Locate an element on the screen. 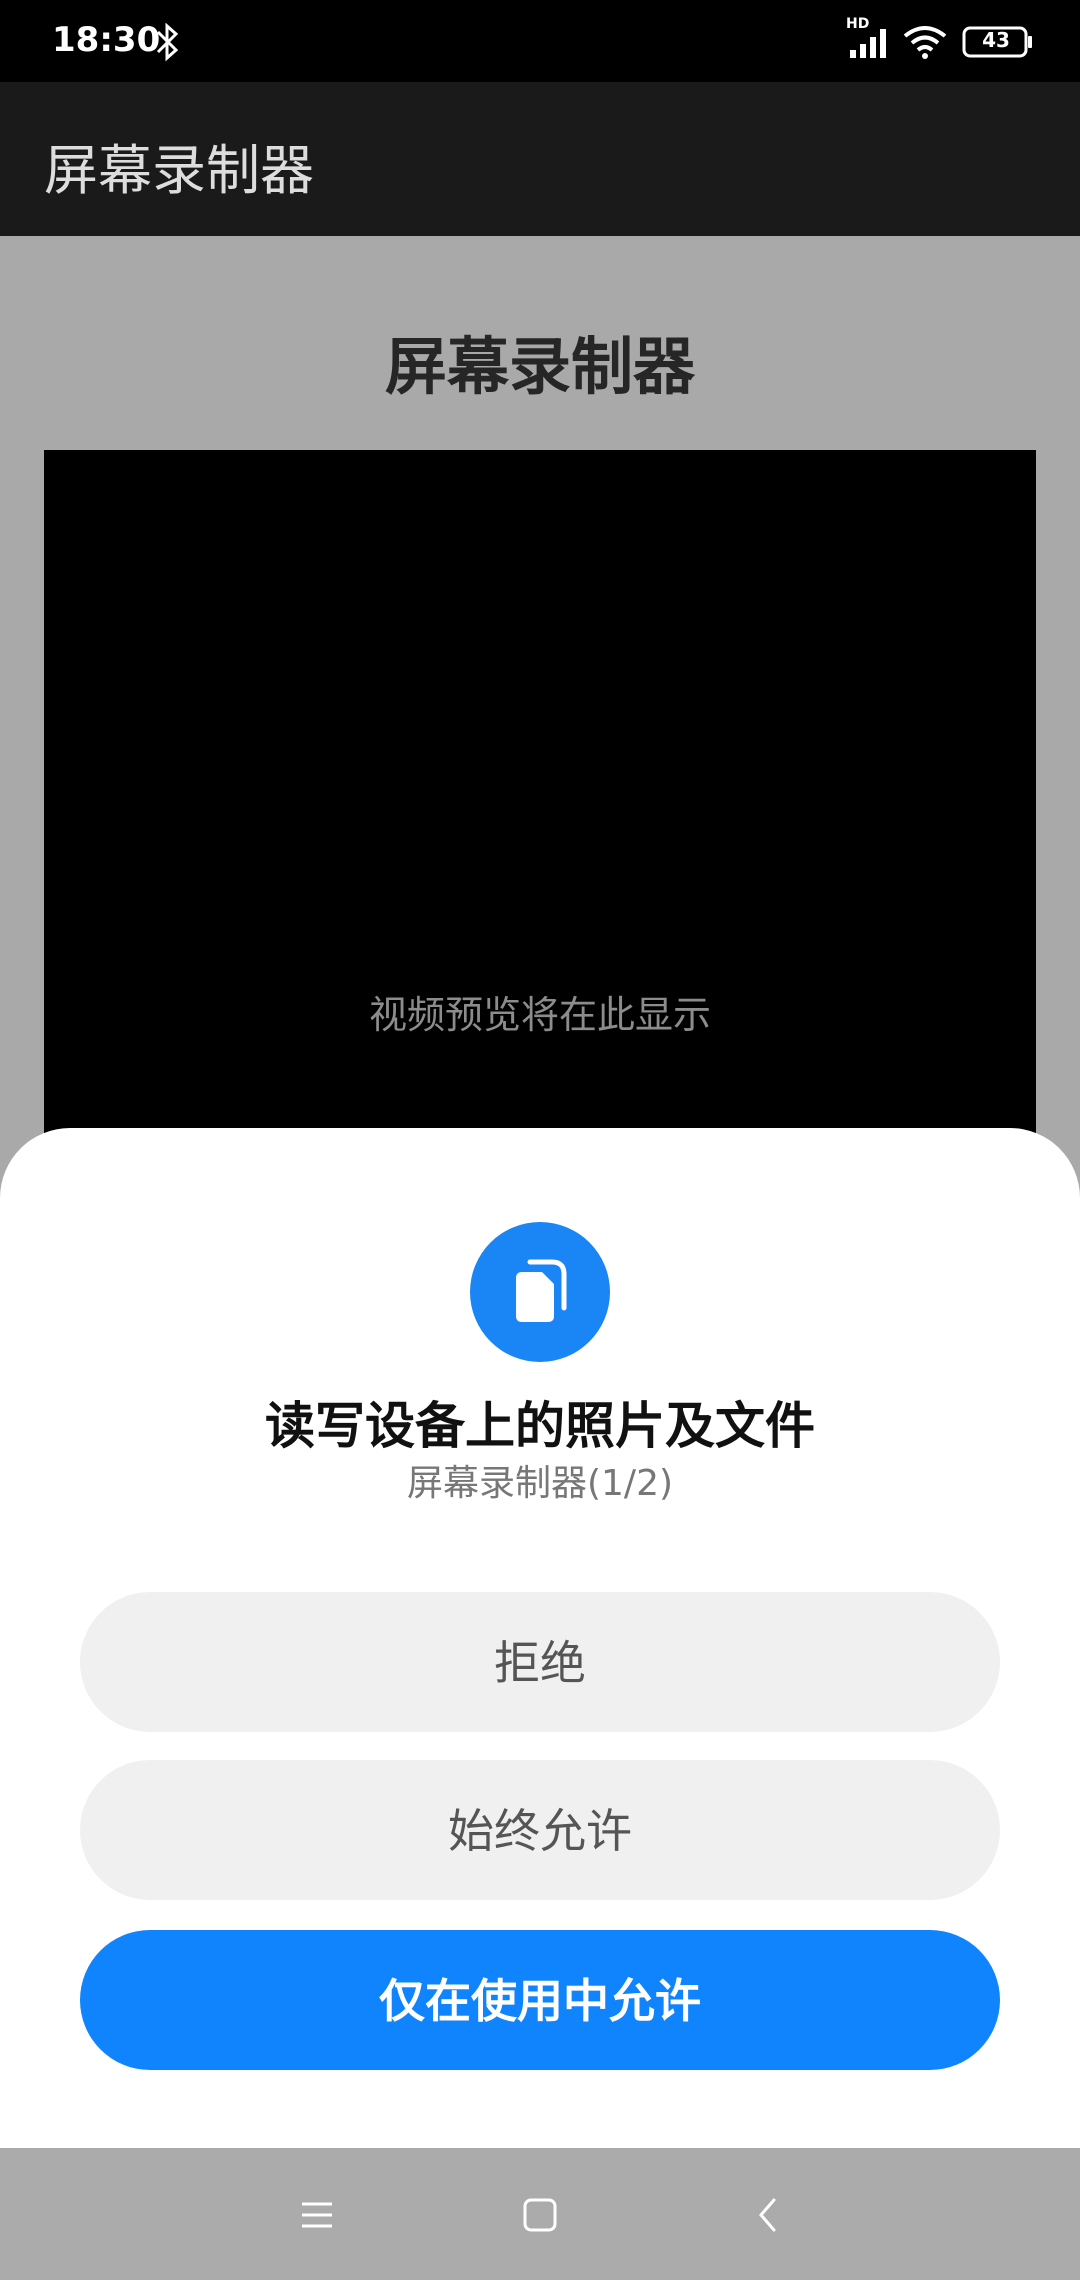 The width and height of the screenshot is (1080, 2280). files-icon is located at coordinates (541, 1290).